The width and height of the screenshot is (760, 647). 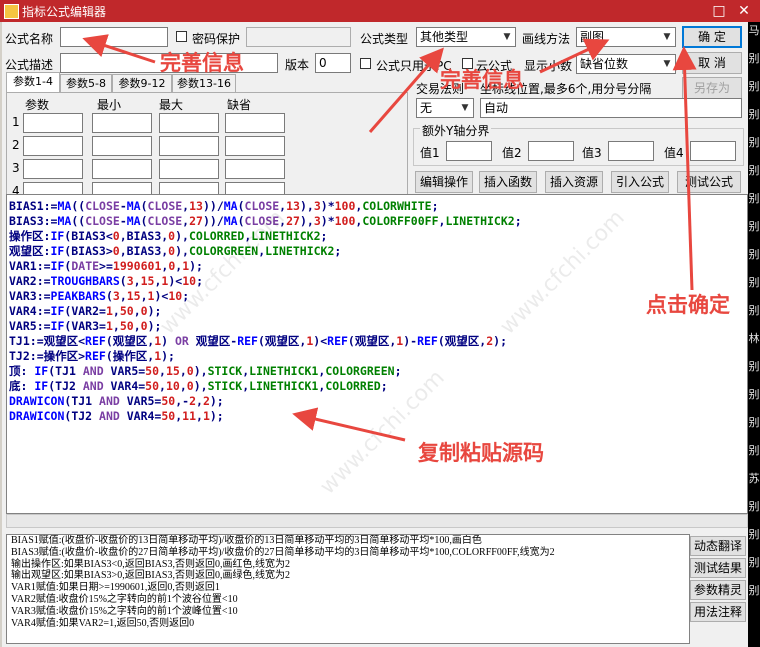 What do you see at coordinates (482, 80) in the screenshot?
I see `annotation-complete-info-2: 完善信息` at bounding box center [482, 80].